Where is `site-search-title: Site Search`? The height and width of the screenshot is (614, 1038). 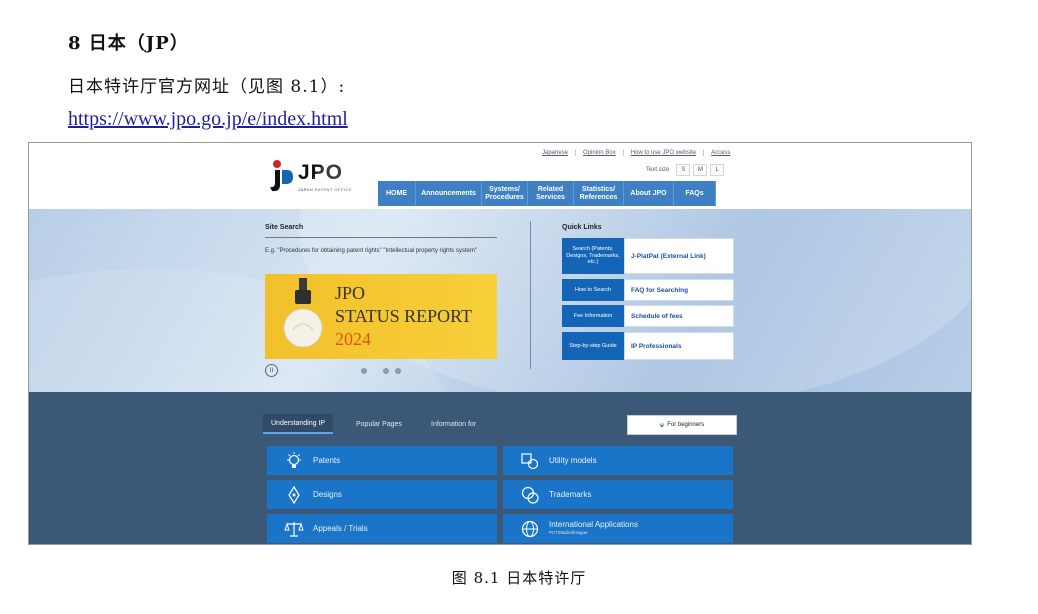
site-search-title: Site Search is located at coordinates (284, 227).